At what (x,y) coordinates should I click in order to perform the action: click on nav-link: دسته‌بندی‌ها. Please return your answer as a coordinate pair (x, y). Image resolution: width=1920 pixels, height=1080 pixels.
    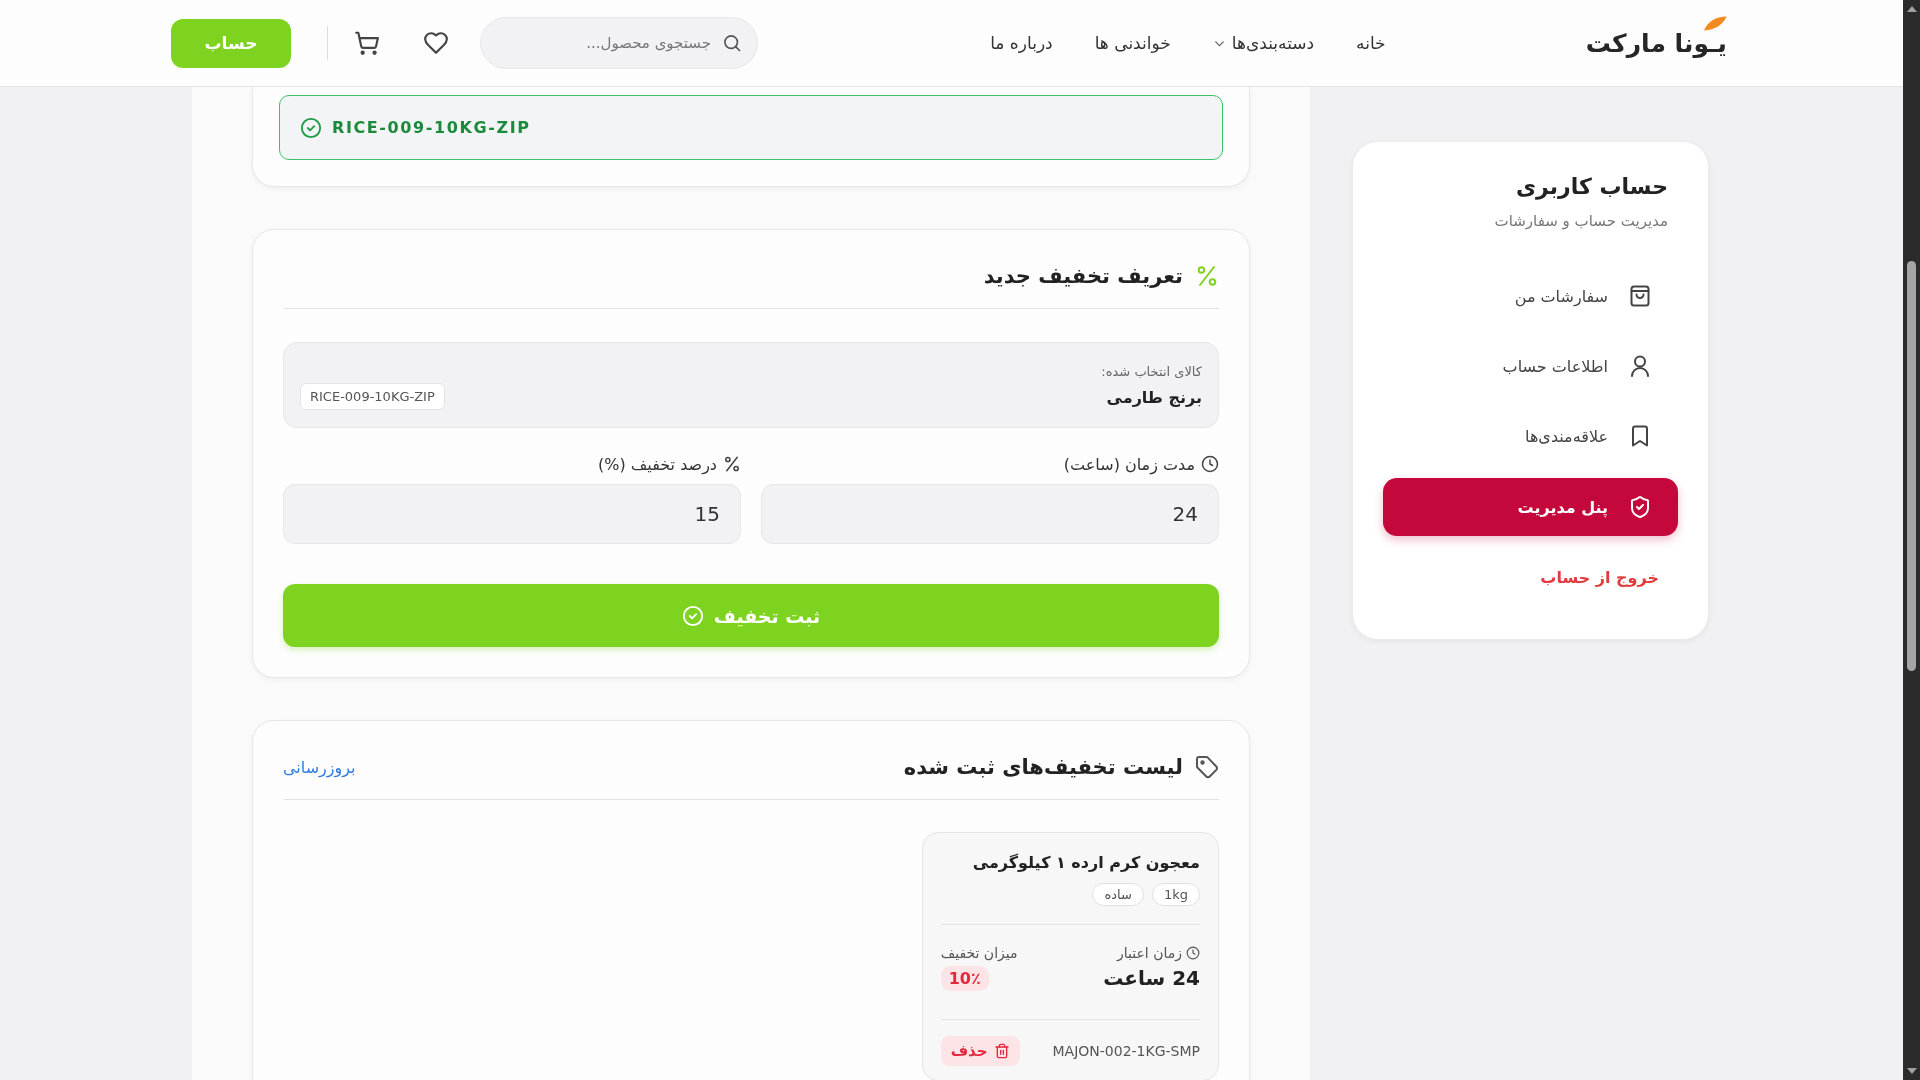
    Looking at the image, I should click on (1263, 43).